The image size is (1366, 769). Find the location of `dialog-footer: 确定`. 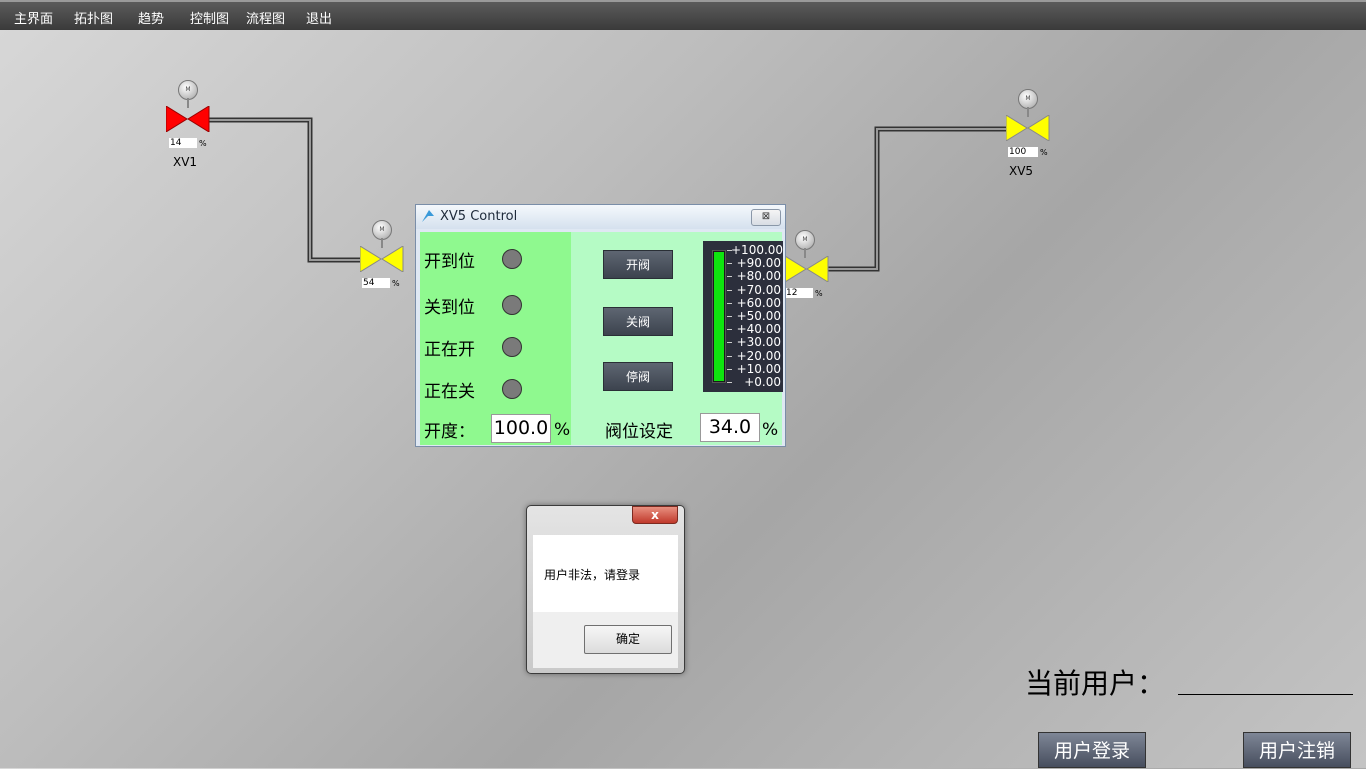

dialog-footer: 确定 is located at coordinates (605, 640).